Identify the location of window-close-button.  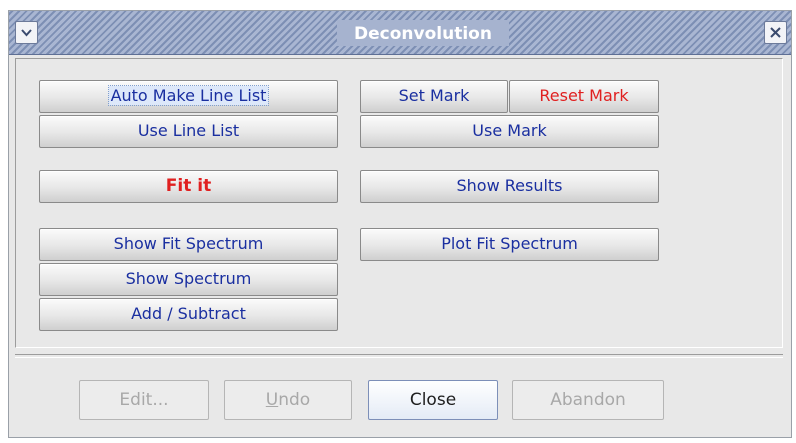
(775, 32).